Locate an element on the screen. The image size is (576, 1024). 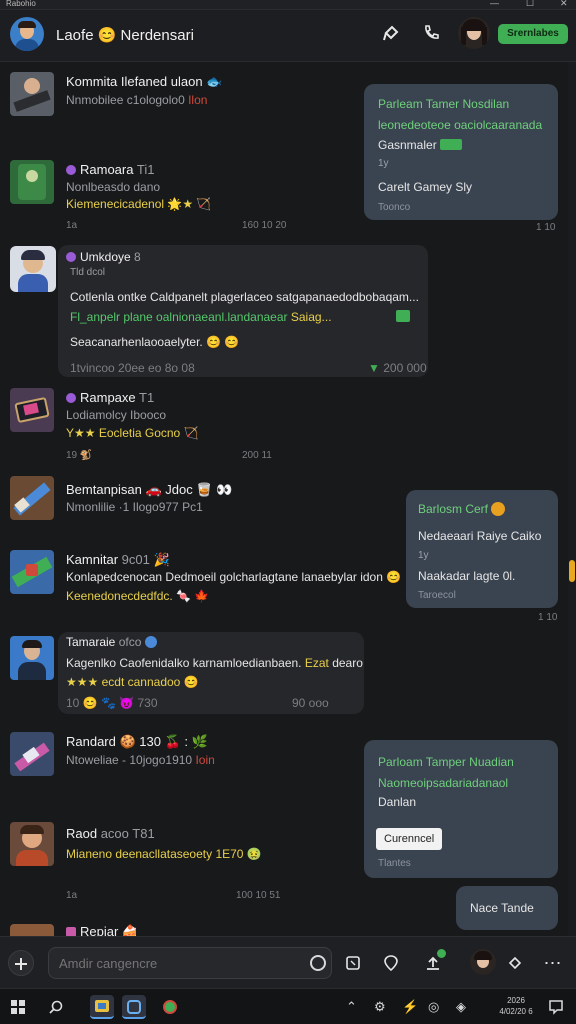
contact-avatar is located at coordinates (474, 33).